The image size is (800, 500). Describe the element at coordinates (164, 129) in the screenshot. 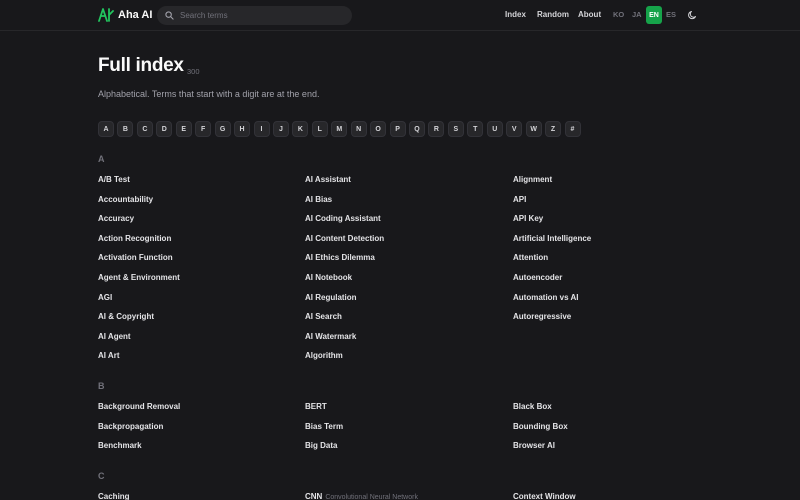

I see `letter-chip: D` at that location.